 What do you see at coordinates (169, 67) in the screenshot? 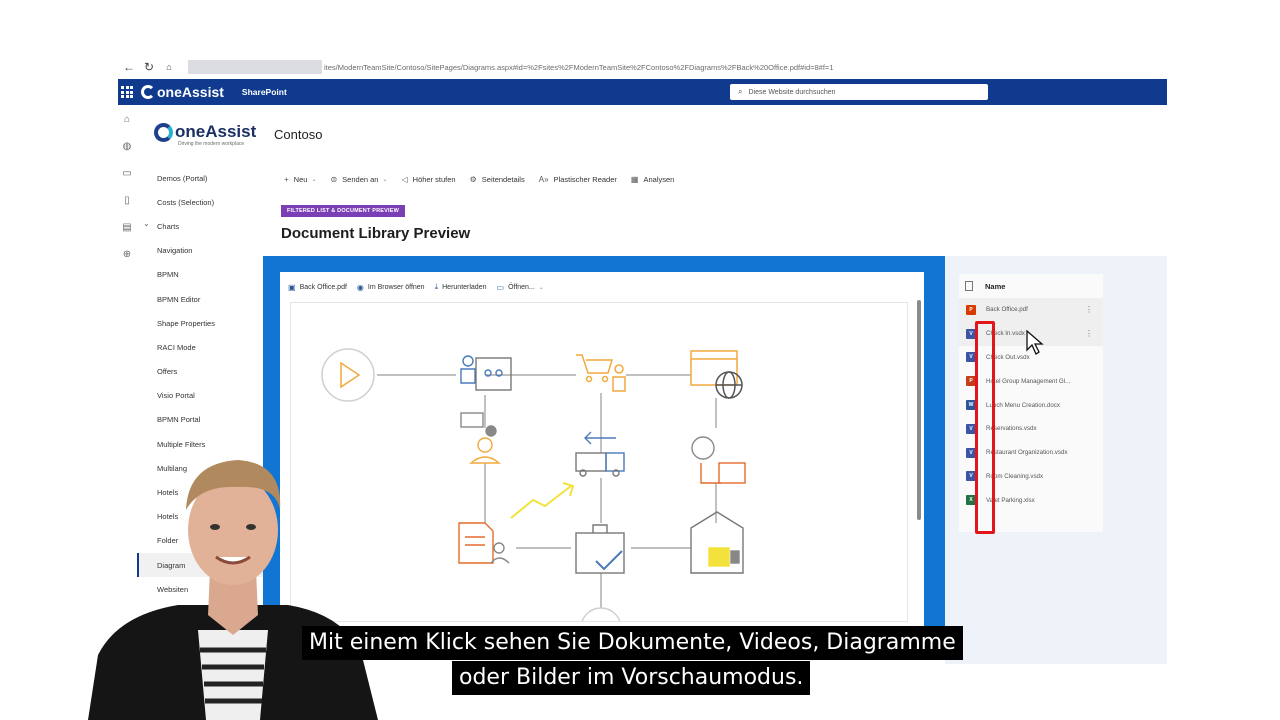
I see `lock-icon: ⌂` at bounding box center [169, 67].